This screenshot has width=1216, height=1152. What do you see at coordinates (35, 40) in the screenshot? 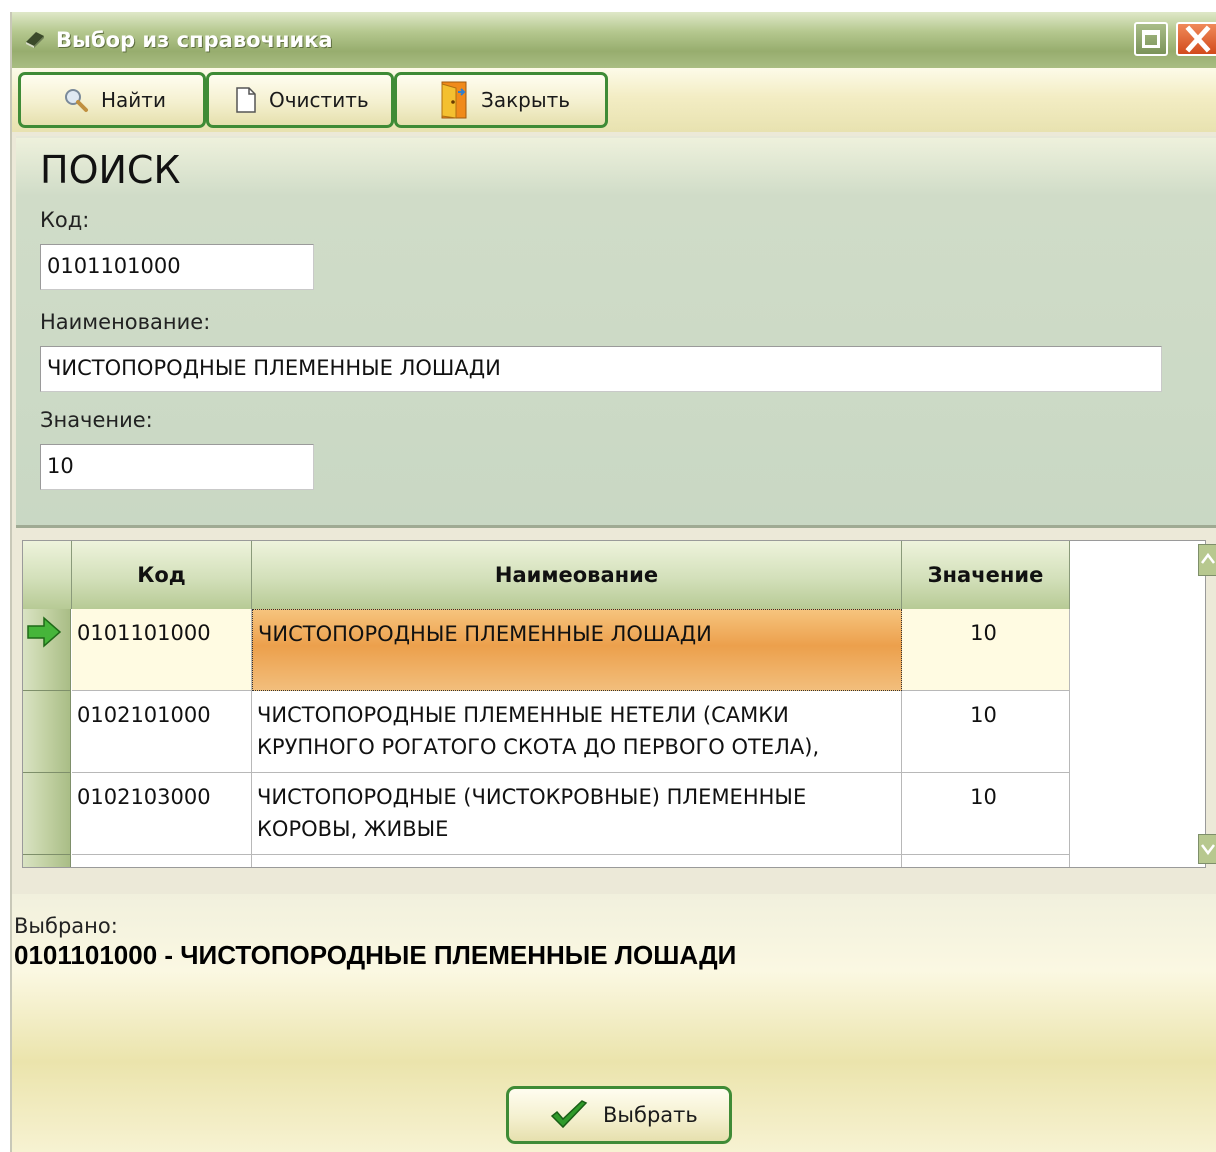
I see `book-icon` at bounding box center [35, 40].